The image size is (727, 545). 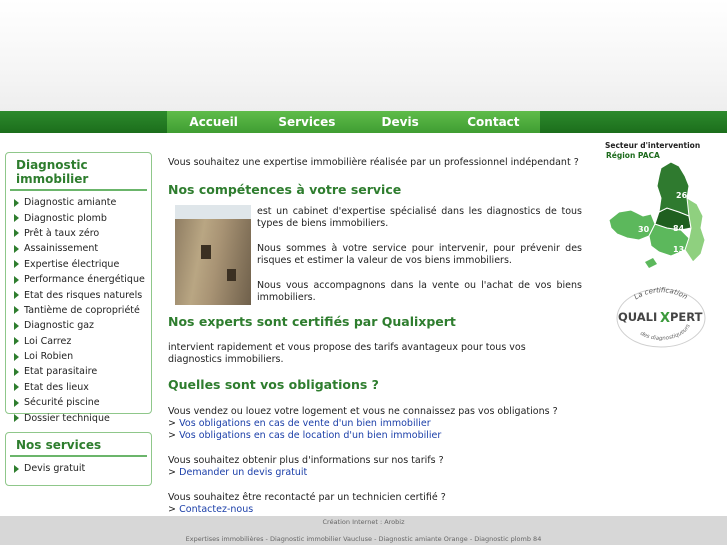 I want to click on sidebar-item-performance-energetique: Performance énergétique, so click(x=78, y=279).